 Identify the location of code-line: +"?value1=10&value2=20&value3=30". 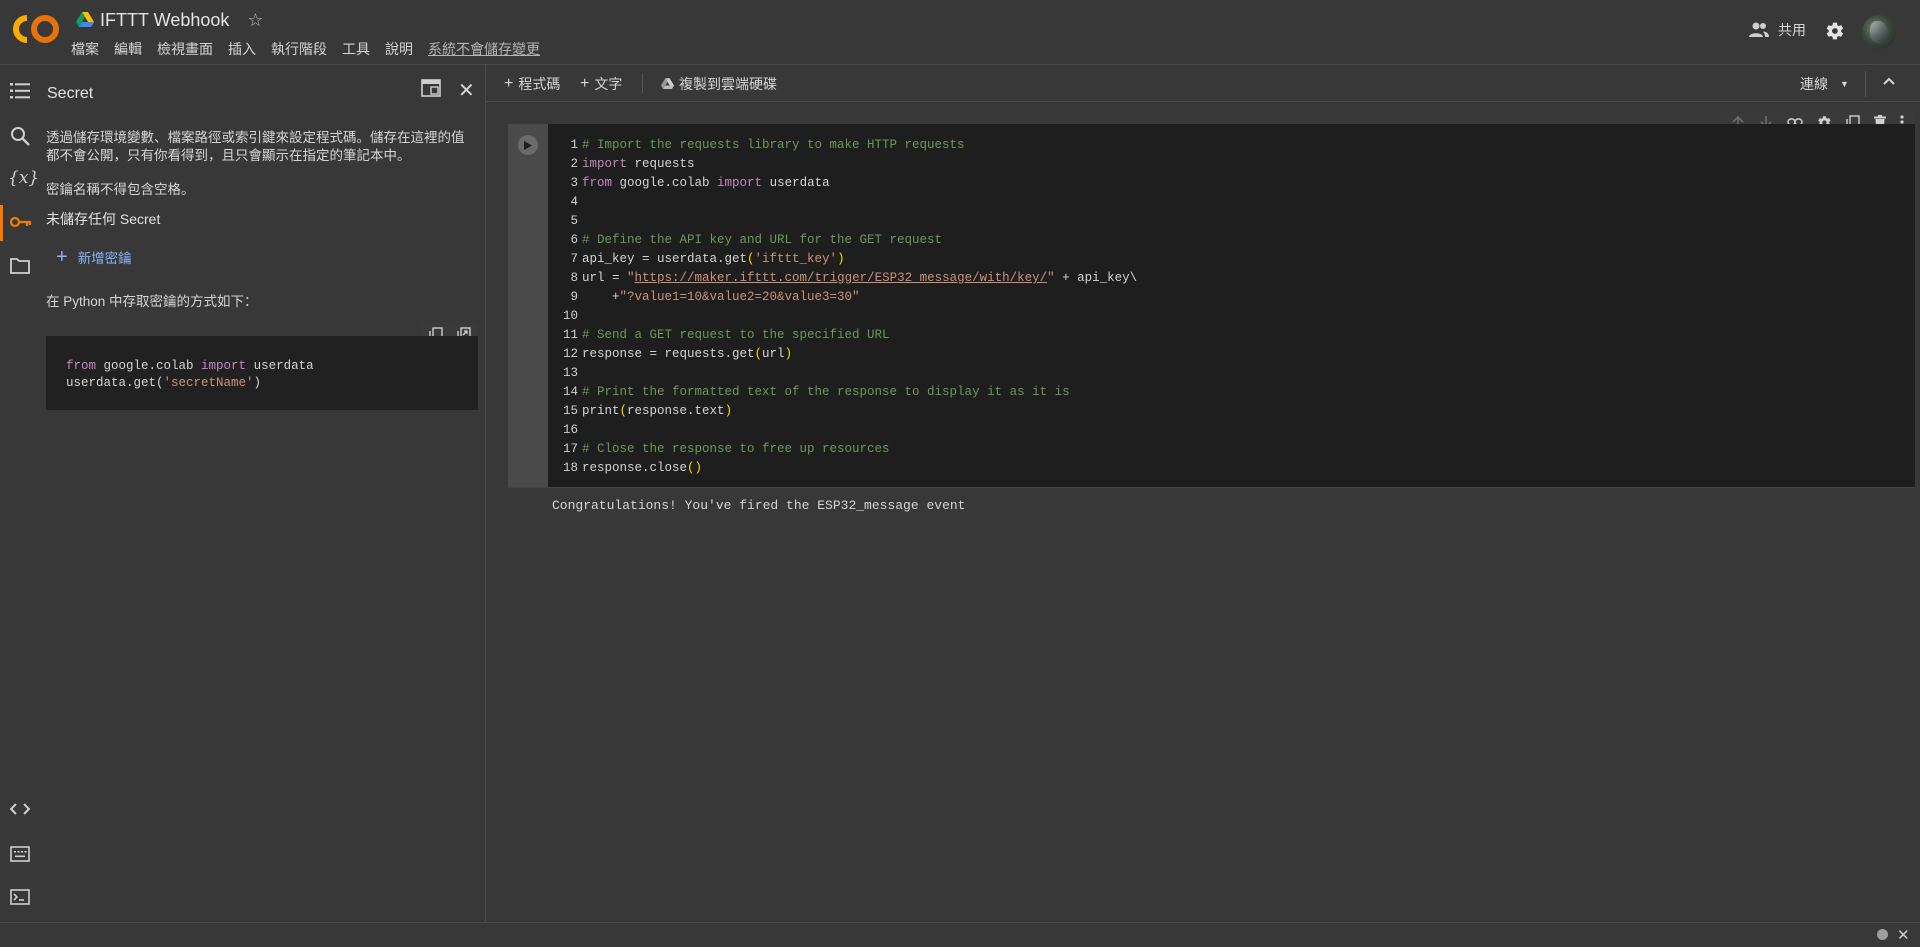
(859, 297).